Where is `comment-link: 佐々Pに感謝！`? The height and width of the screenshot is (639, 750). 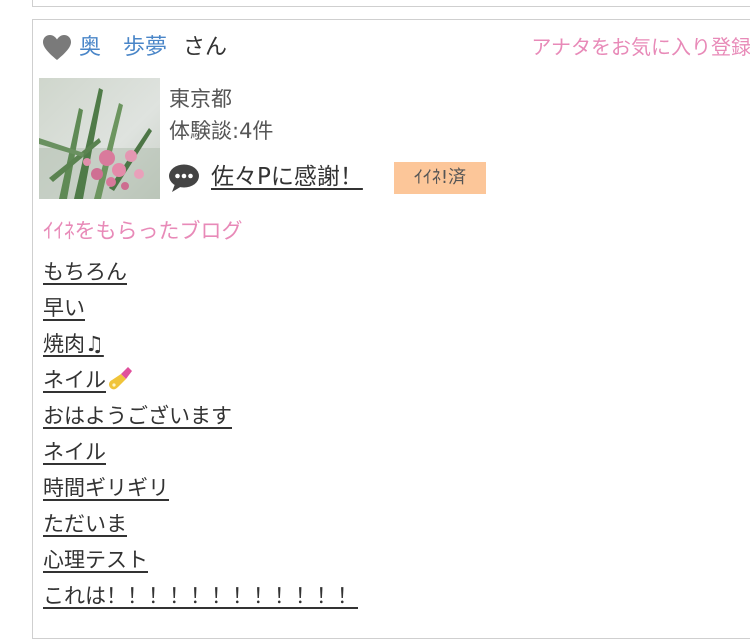 comment-link: 佐々Pに感謝！ is located at coordinates (287, 177).